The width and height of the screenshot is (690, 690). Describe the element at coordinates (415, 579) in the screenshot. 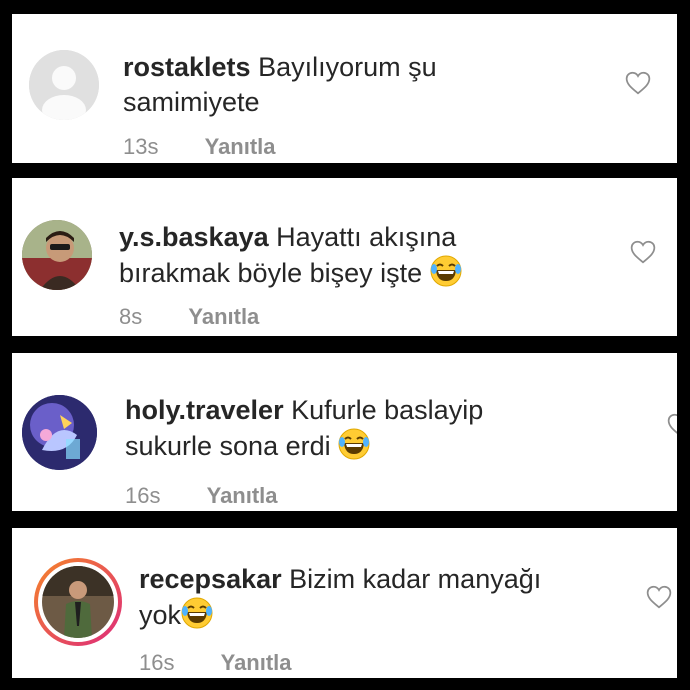

I see `comment-line-1: Bizim kadar manyağı` at that location.